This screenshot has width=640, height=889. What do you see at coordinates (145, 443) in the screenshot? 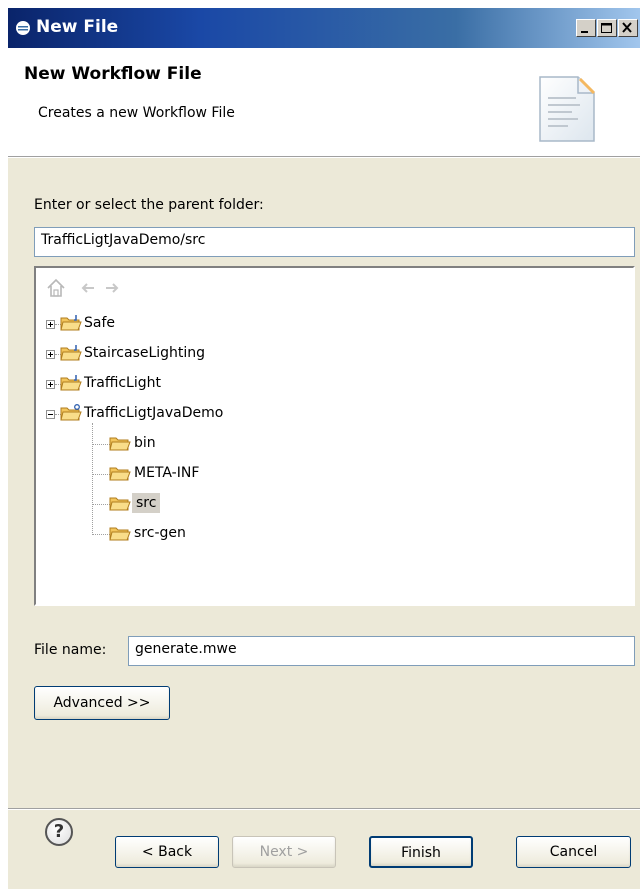
I see `tree-item-label: bin` at bounding box center [145, 443].